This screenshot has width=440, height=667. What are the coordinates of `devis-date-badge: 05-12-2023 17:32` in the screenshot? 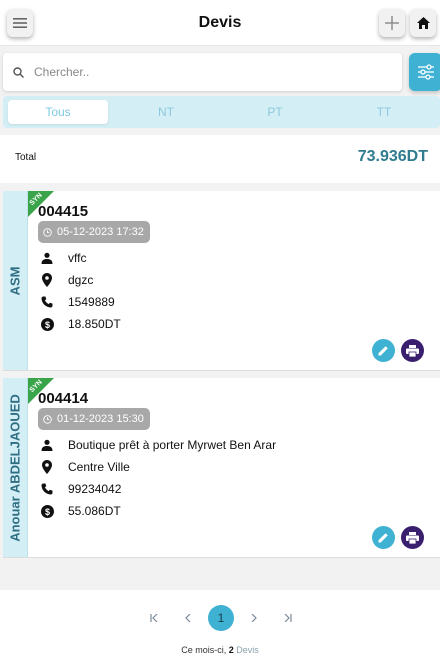 It's located at (94, 232).